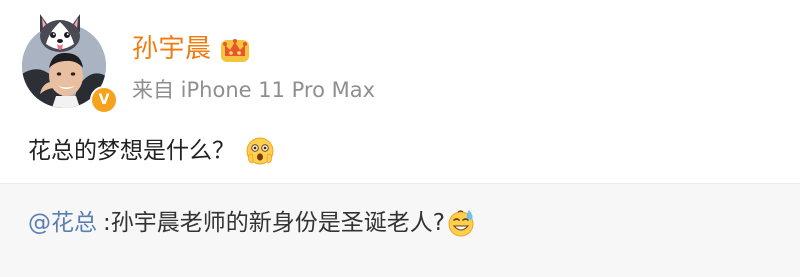 Image resolution: width=800 pixels, height=277 pixels. What do you see at coordinates (274, 222) in the screenshot?
I see `comment-text: :孙宇晨老师的新身份是圣诞老人?` at bounding box center [274, 222].